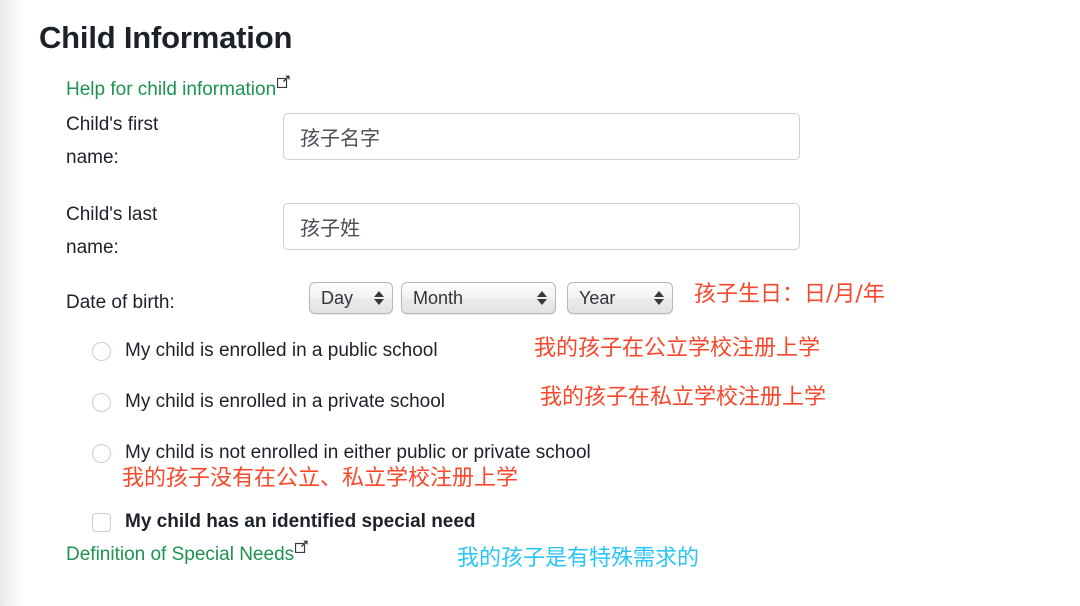 This screenshot has height=606, width=1080. I want to click on date-of-birth-month-select: Month, so click(478, 298).